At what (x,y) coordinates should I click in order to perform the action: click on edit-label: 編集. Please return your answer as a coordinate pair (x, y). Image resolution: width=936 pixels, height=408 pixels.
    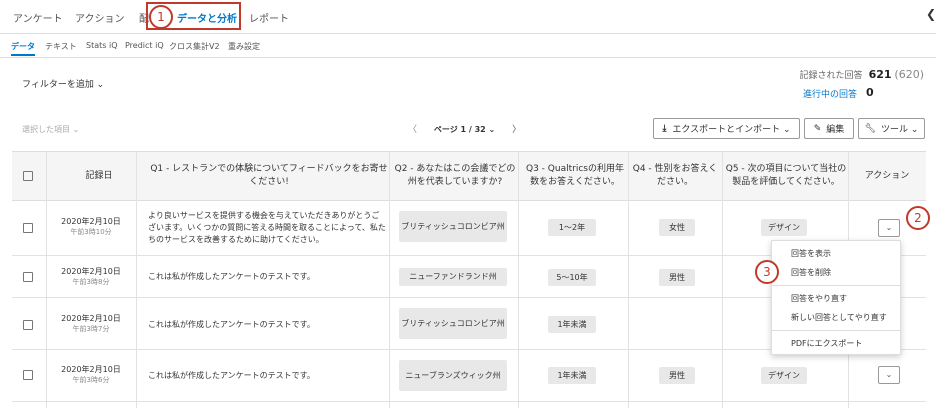
    Looking at the image, I should click on (835, 130).